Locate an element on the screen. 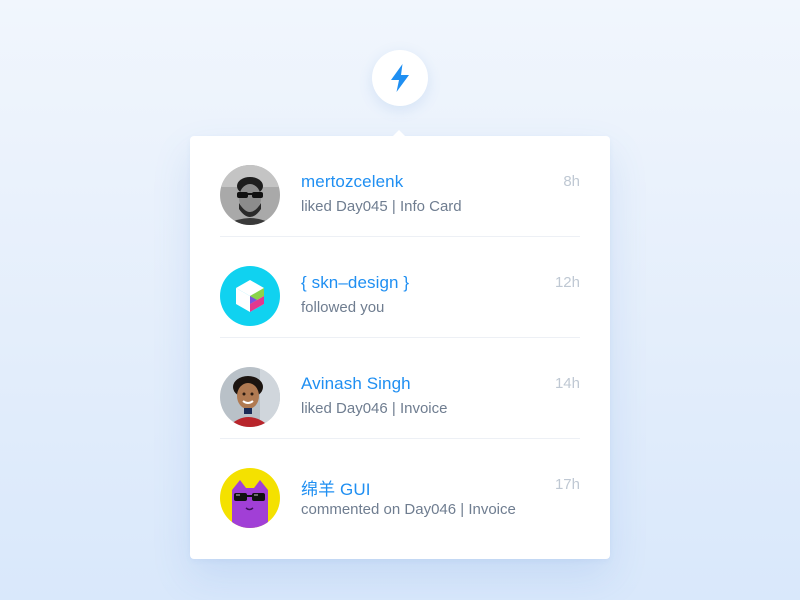 The height and width of the screenshot is (600, 800). notification-item: Avinash Singh liked Day046 | Invoice 14h is located at coordinates (400, 388).